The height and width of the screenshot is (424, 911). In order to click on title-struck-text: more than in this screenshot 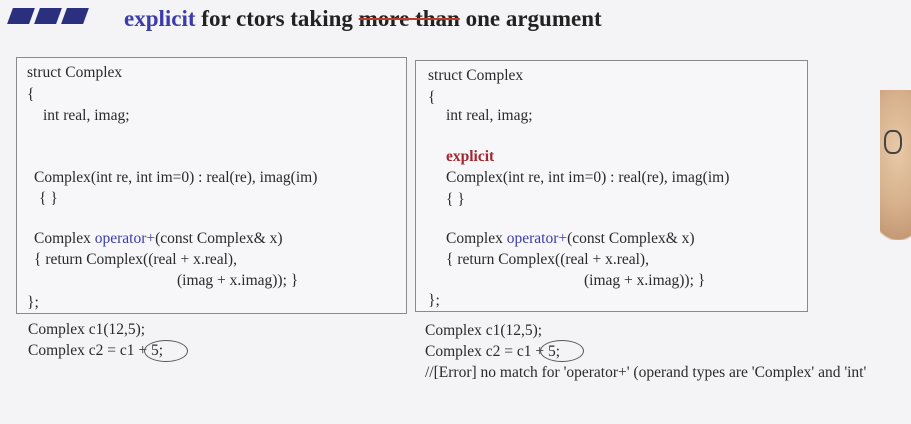, I will do `click(409, 18)`.